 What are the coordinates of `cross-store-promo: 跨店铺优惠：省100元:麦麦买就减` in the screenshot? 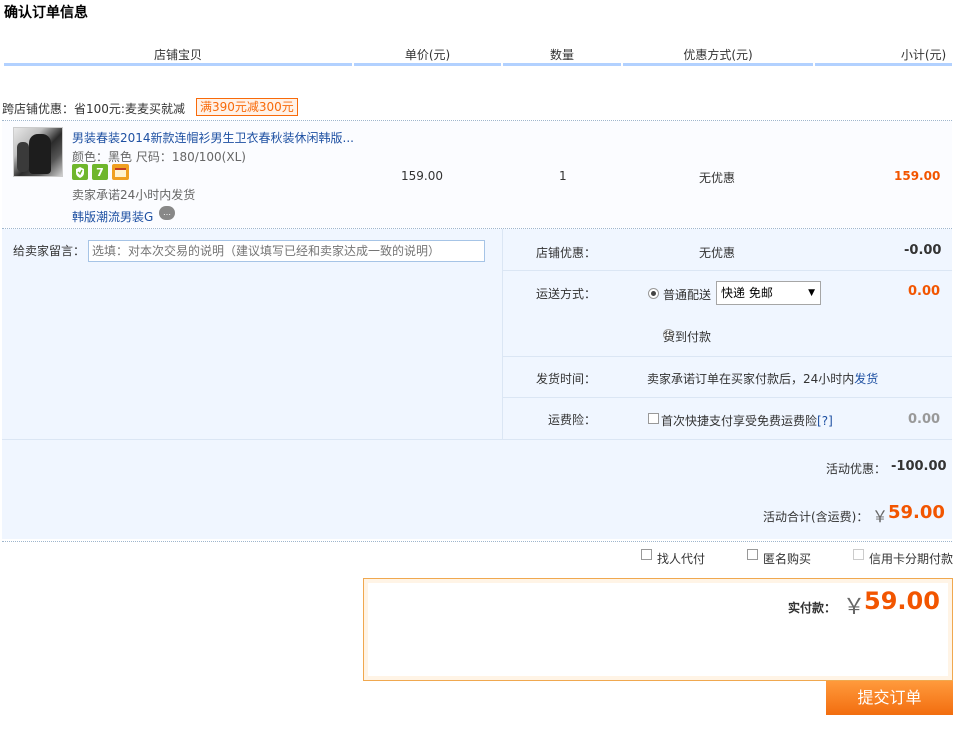 It's located at (93, 109).